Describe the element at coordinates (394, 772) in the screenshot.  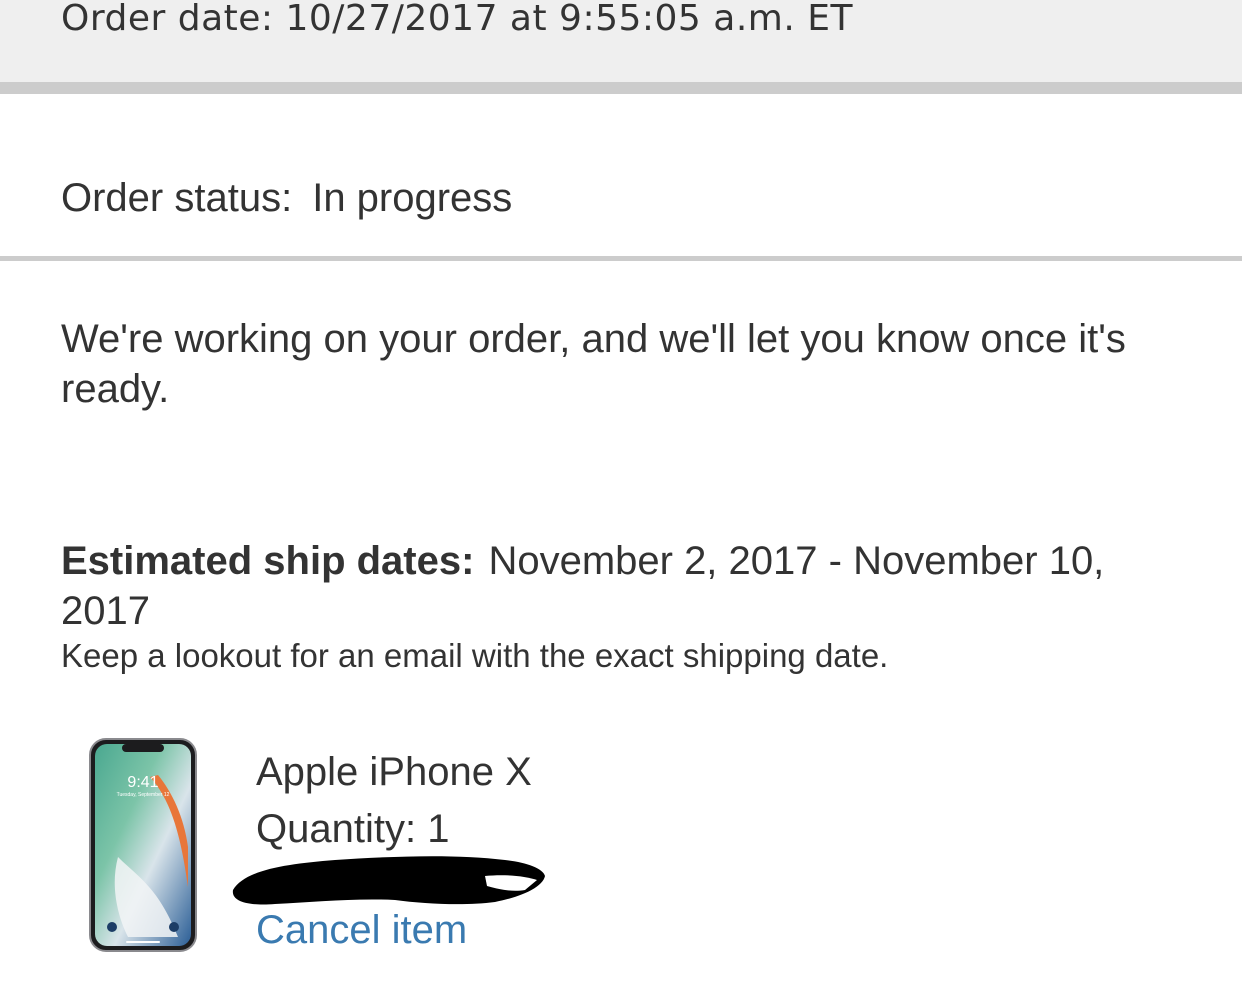
I see `product-name: Apple iPhone X` at that location.